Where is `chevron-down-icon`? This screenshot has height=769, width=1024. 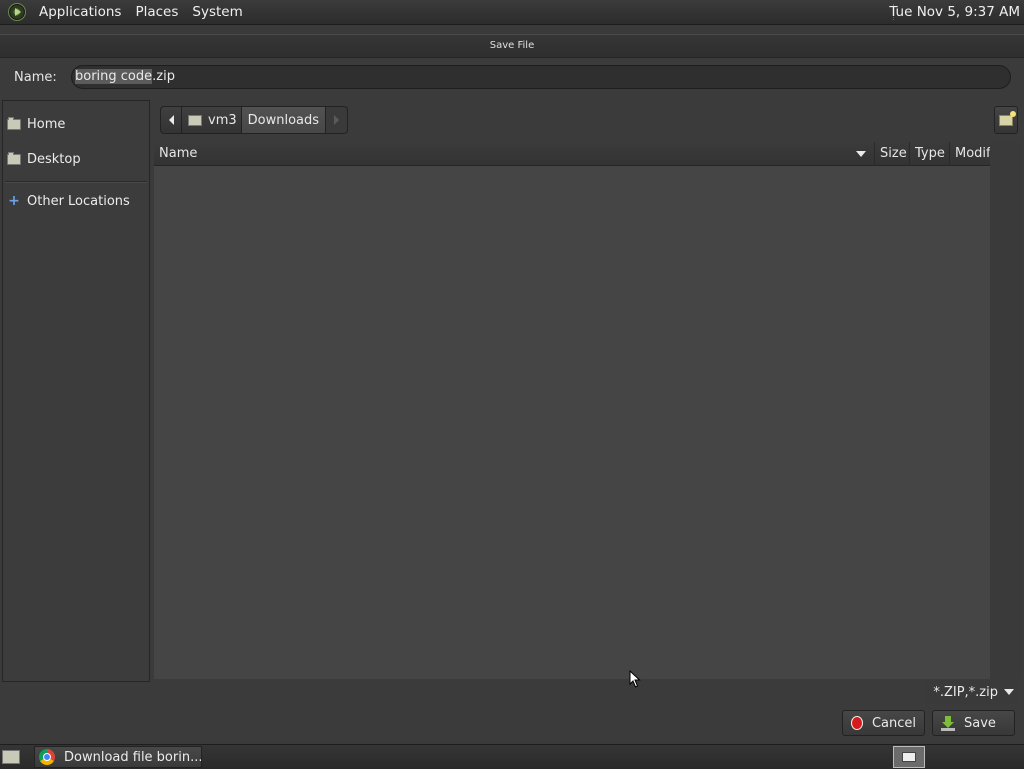 chevron-down-icon is located at coordinates (1009, 692).